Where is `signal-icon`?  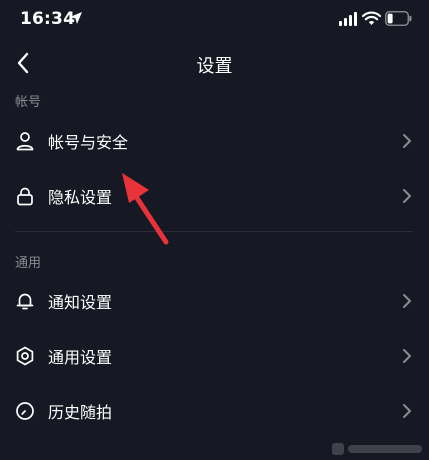
signal-icon is located at coordinates (348, 19).